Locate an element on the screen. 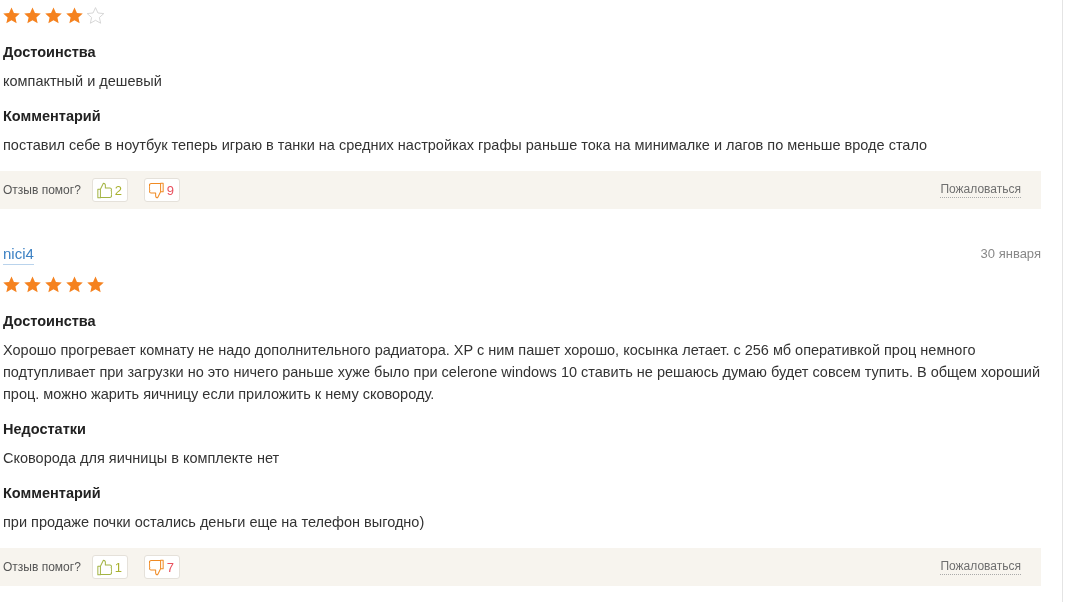  dislike-button: 7 is located at coordinates (161, 567).